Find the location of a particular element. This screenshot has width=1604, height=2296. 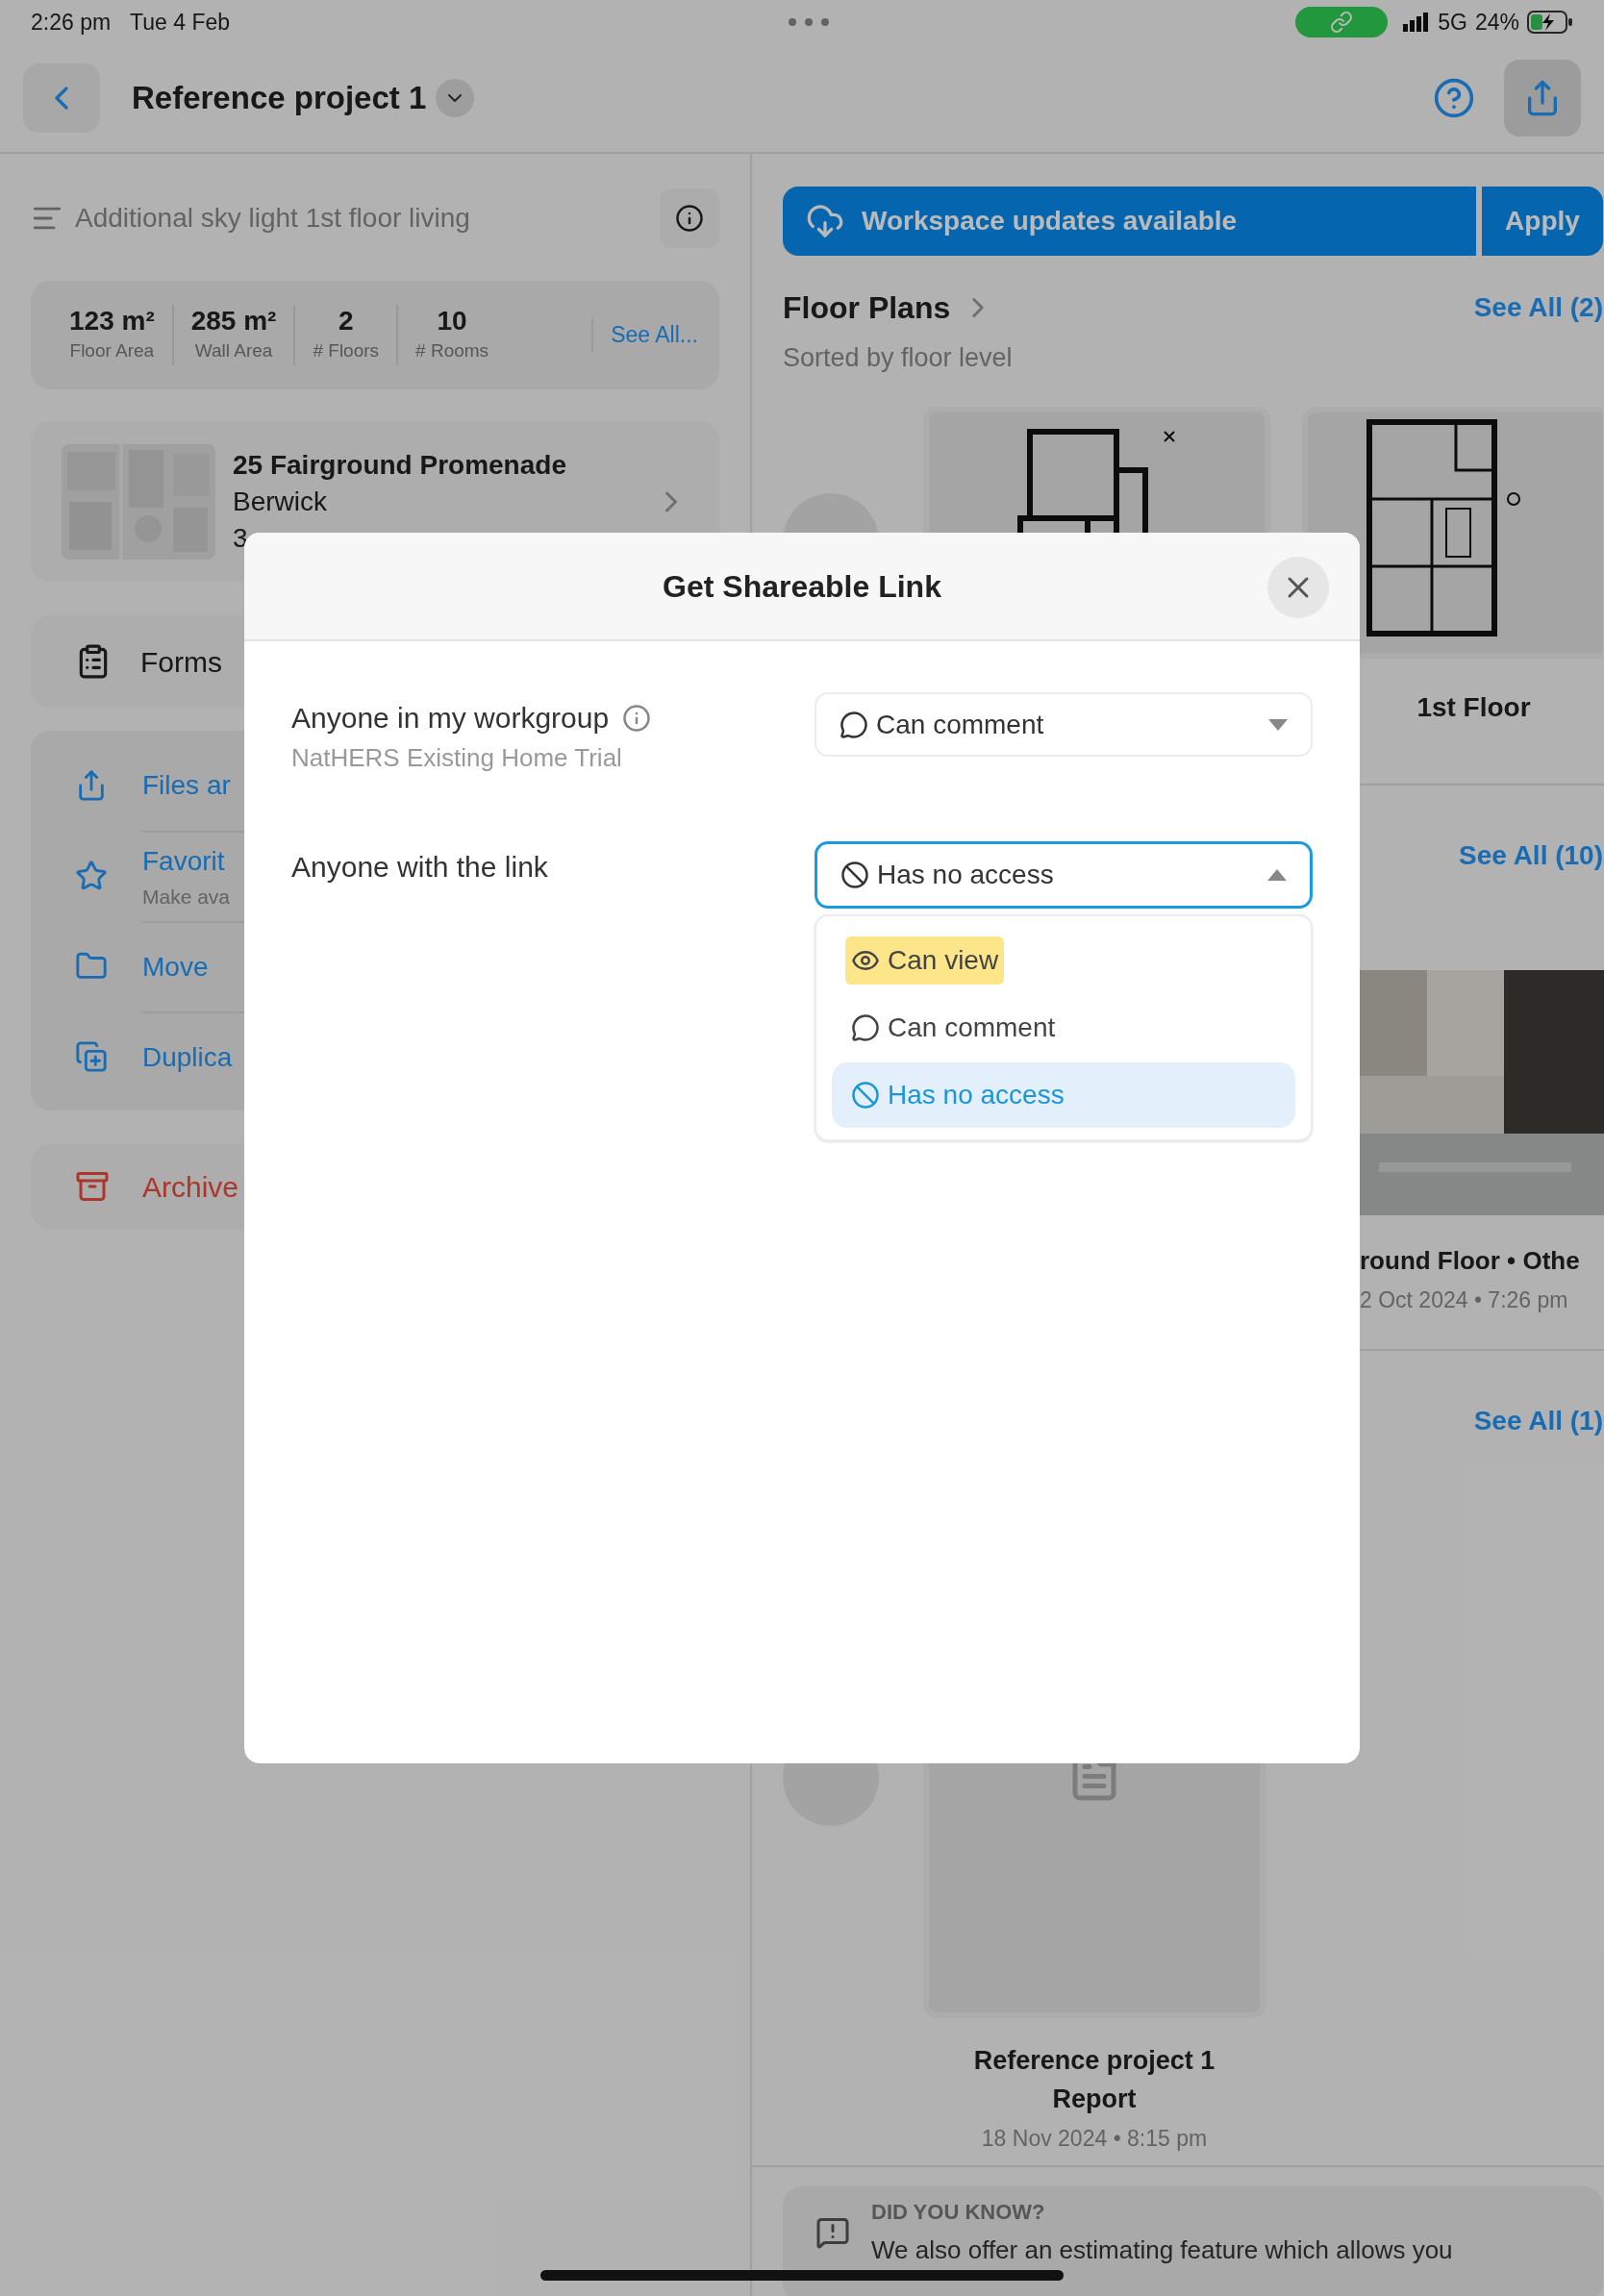

stat-label: # Rooms is located at coordinates (452, 351).